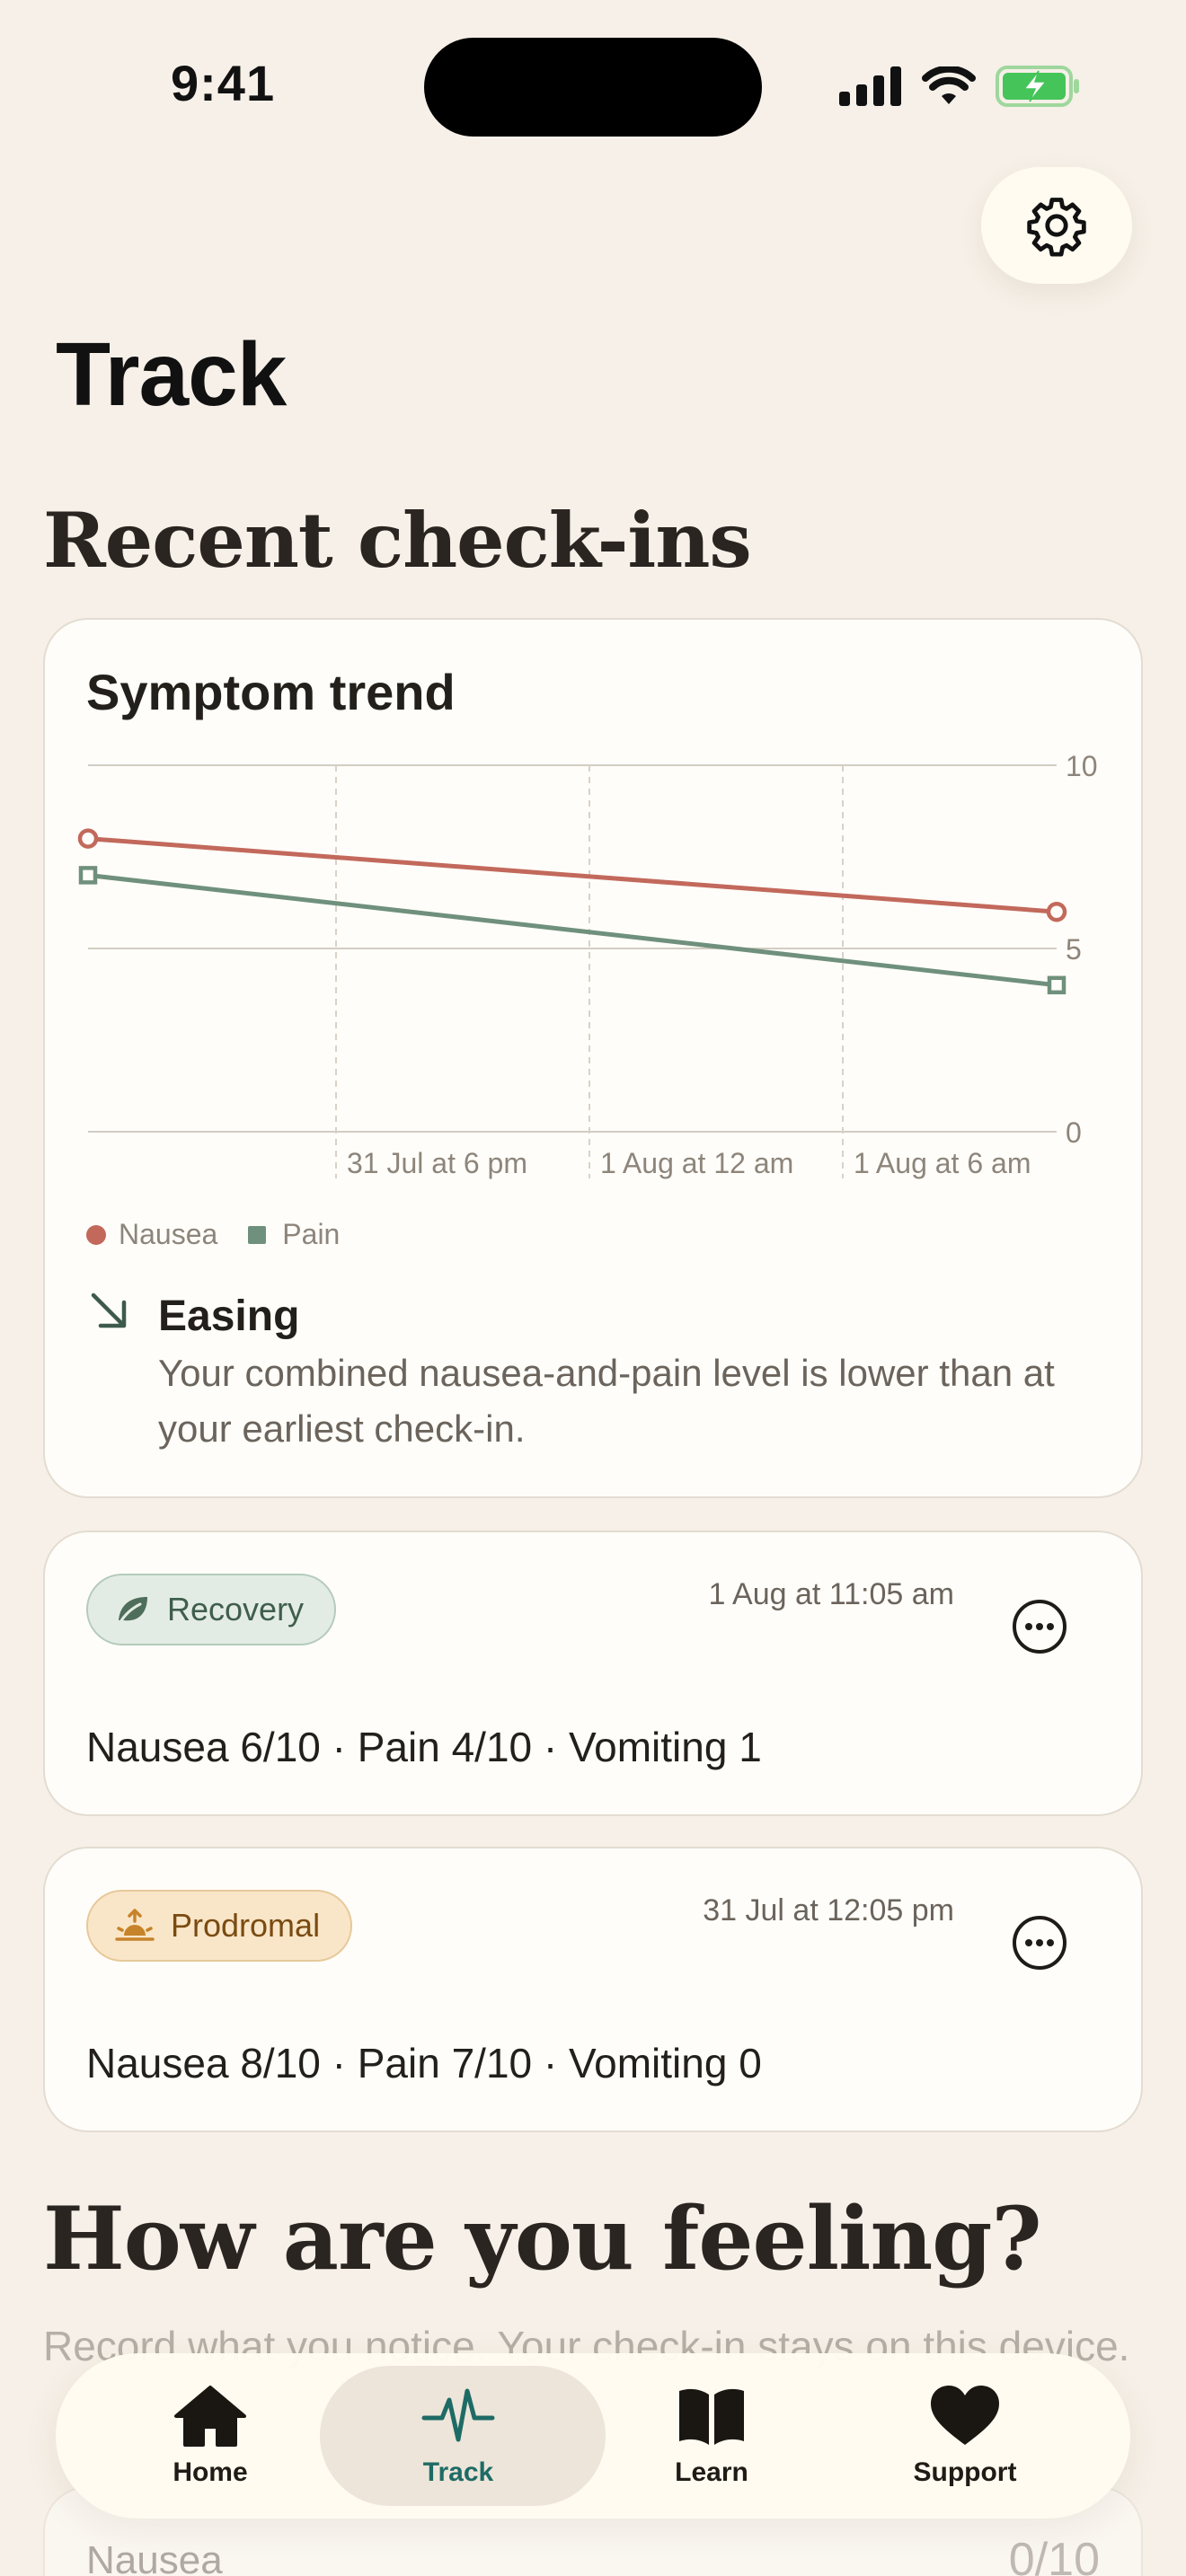  Describe the element at coordinates (229, 1316) in the screenshot. I see `trend-label: Easing` at that location.